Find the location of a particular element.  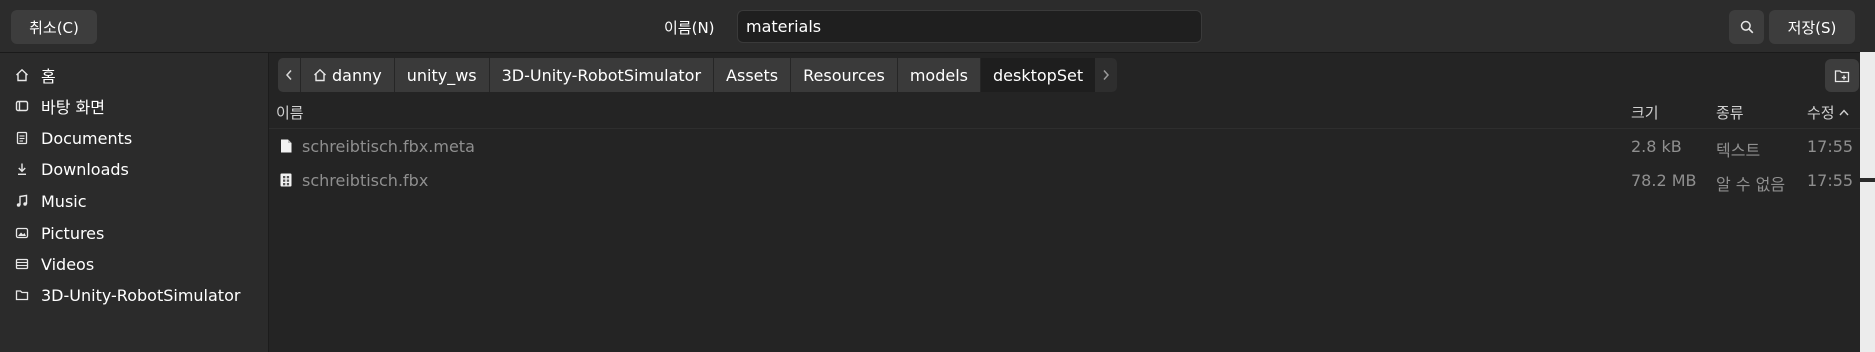

file-row: schreibtisch.fbx 78.2 MB 알 수 없음 17:55 is located at coordinates (1064, 180).